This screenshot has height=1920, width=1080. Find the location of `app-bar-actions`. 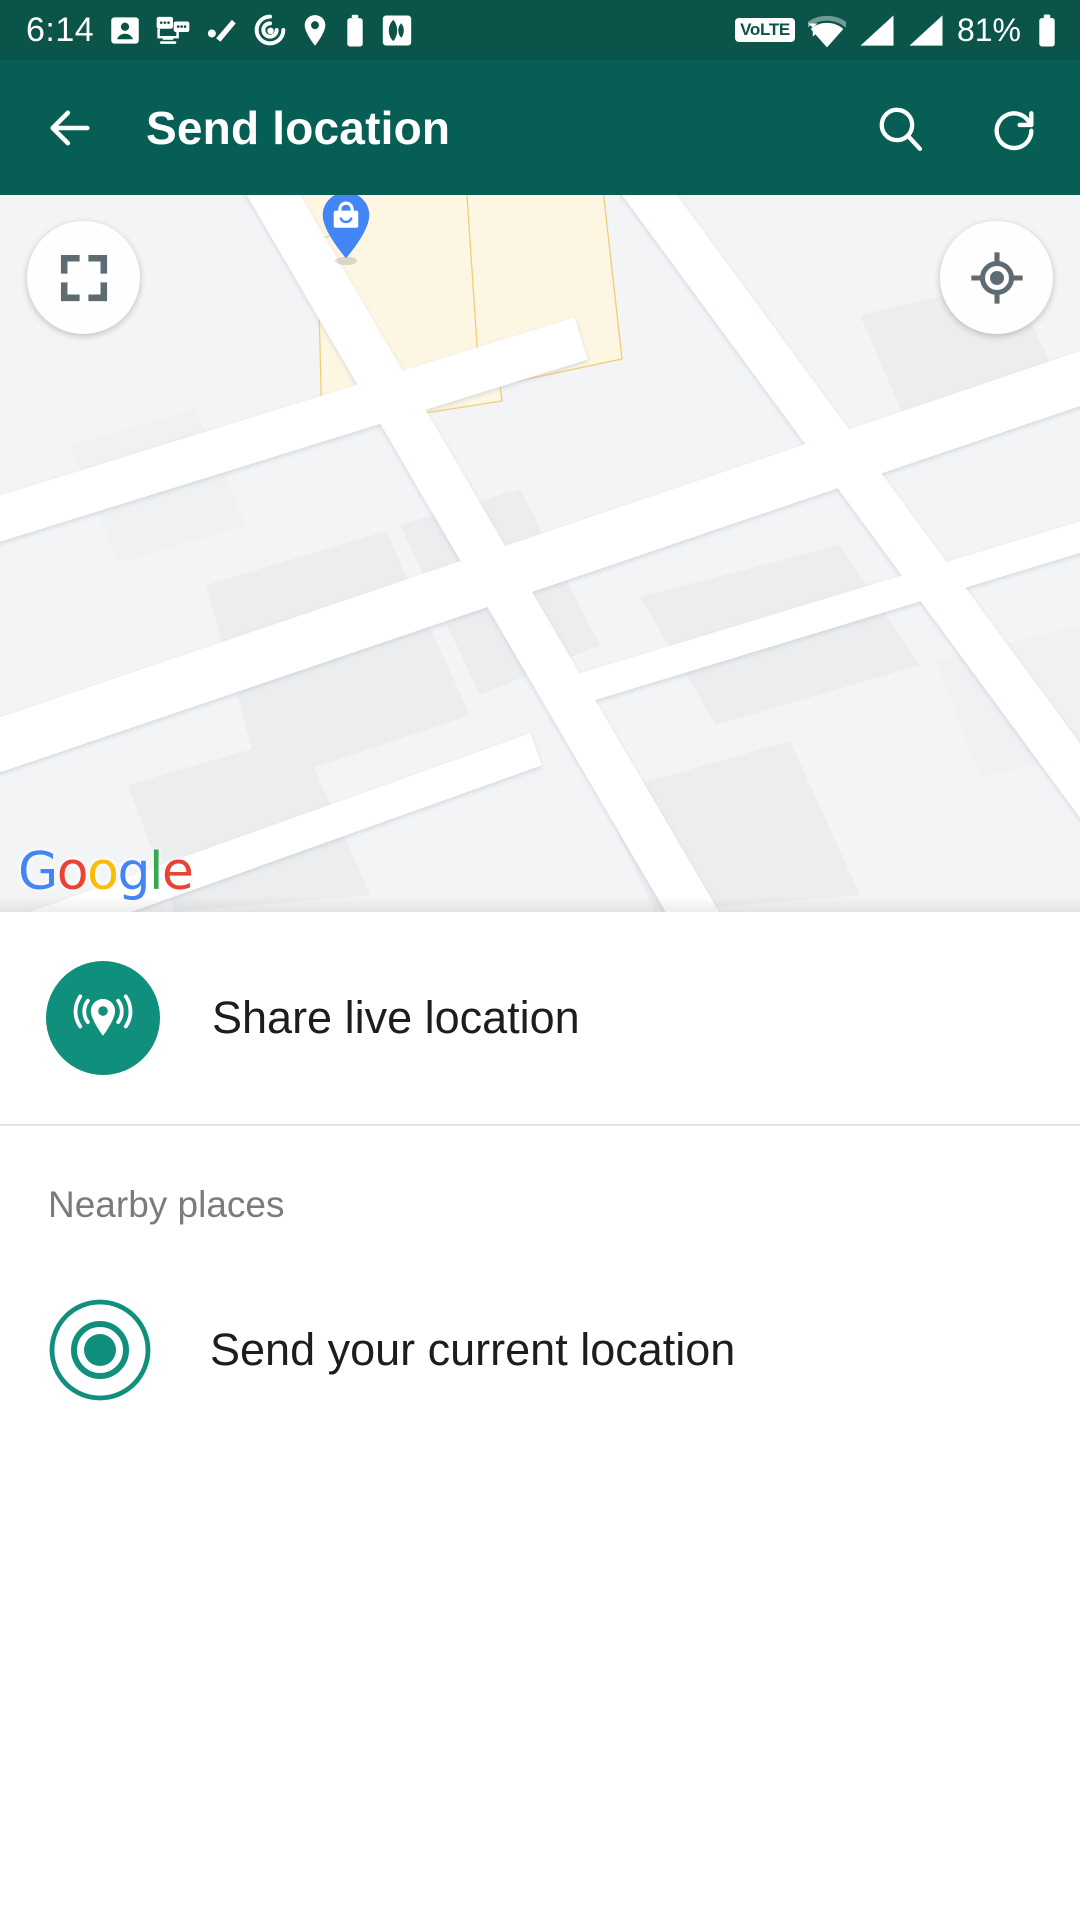

app-bar-actions is located at coordinates (957, 128).